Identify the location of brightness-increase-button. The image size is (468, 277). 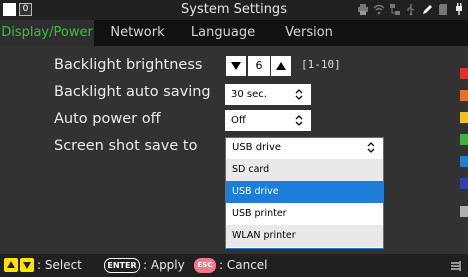
(281, 66).